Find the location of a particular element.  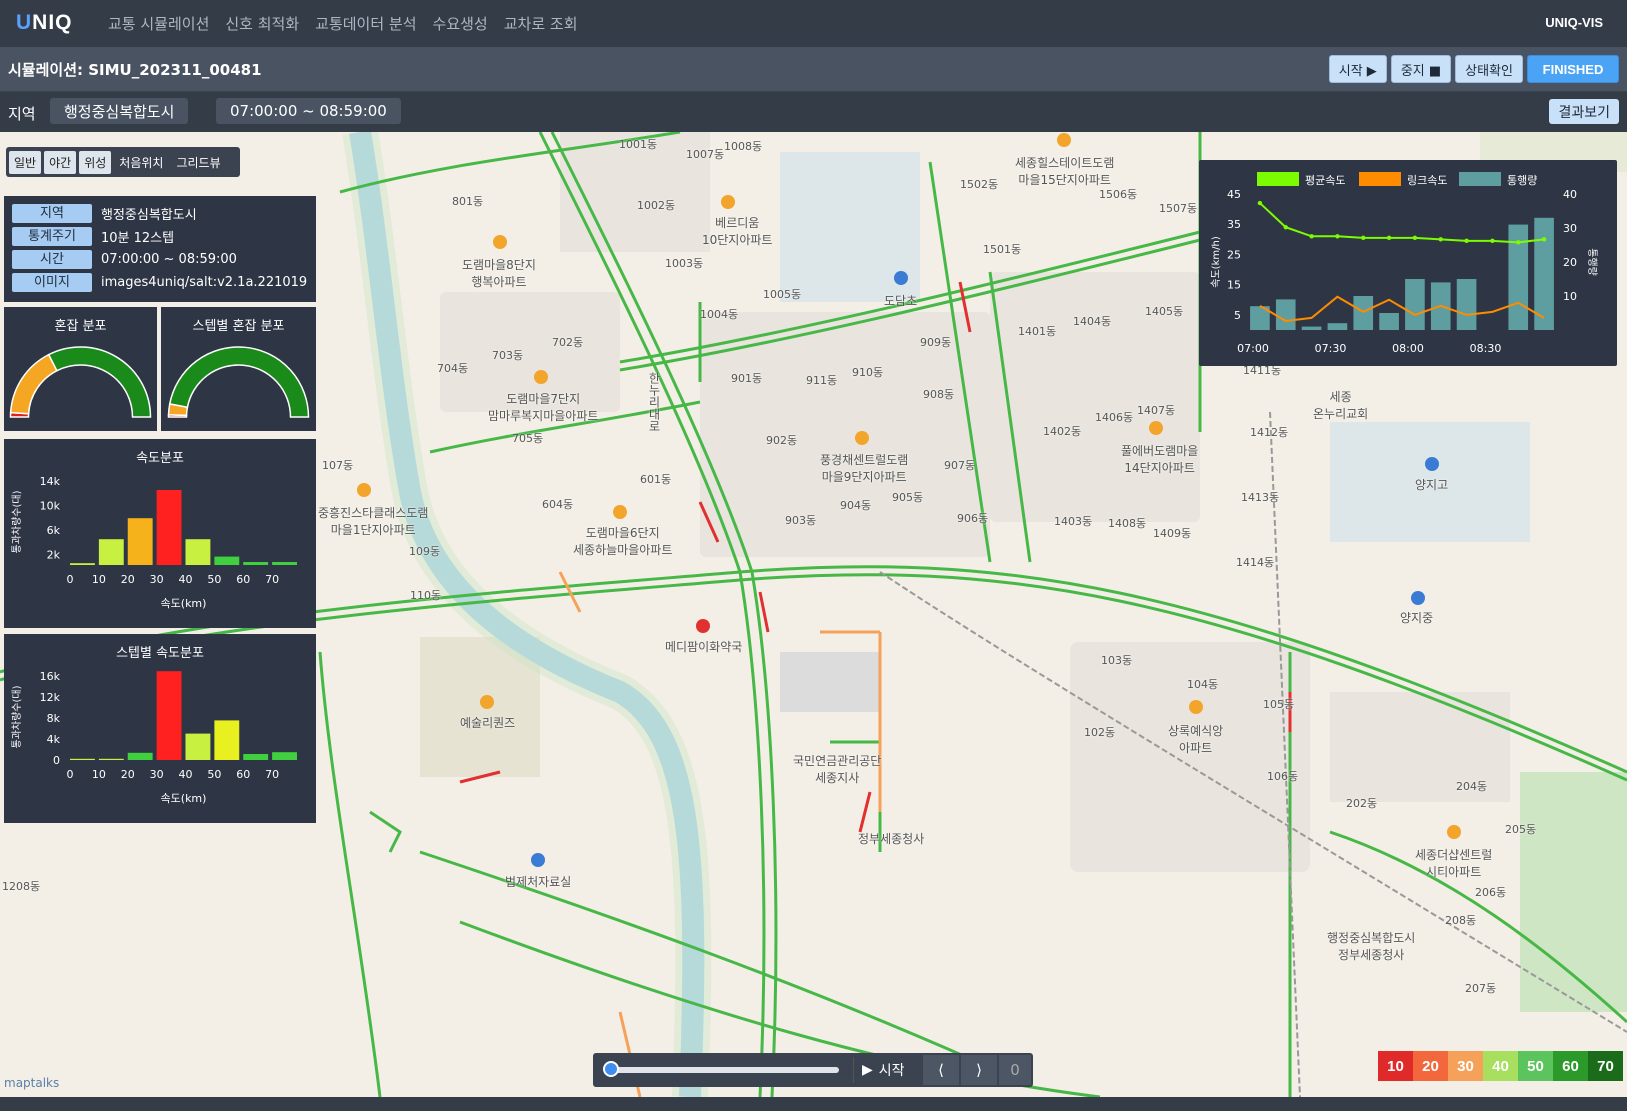

nav-traffic-data: 교통데이터 분석 is located at coordinates (365, 23).